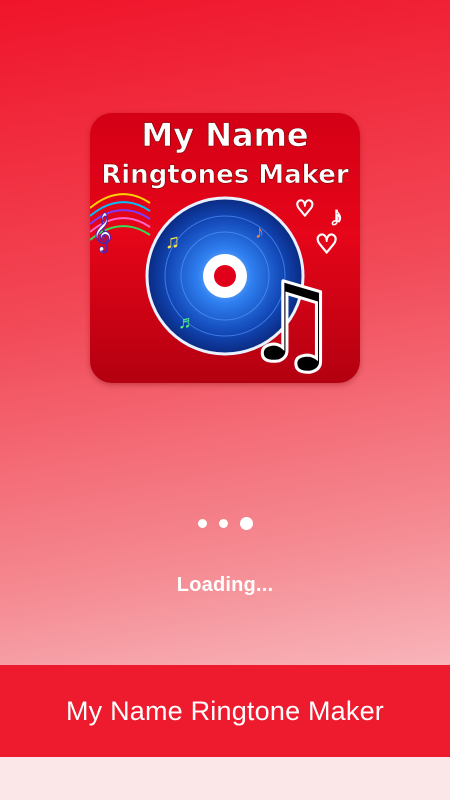 This screenshot has height=800, width=450. Describe the element at coordinates (305, 208) in the screenshot. I see `heart-icon: ♡` at that location.